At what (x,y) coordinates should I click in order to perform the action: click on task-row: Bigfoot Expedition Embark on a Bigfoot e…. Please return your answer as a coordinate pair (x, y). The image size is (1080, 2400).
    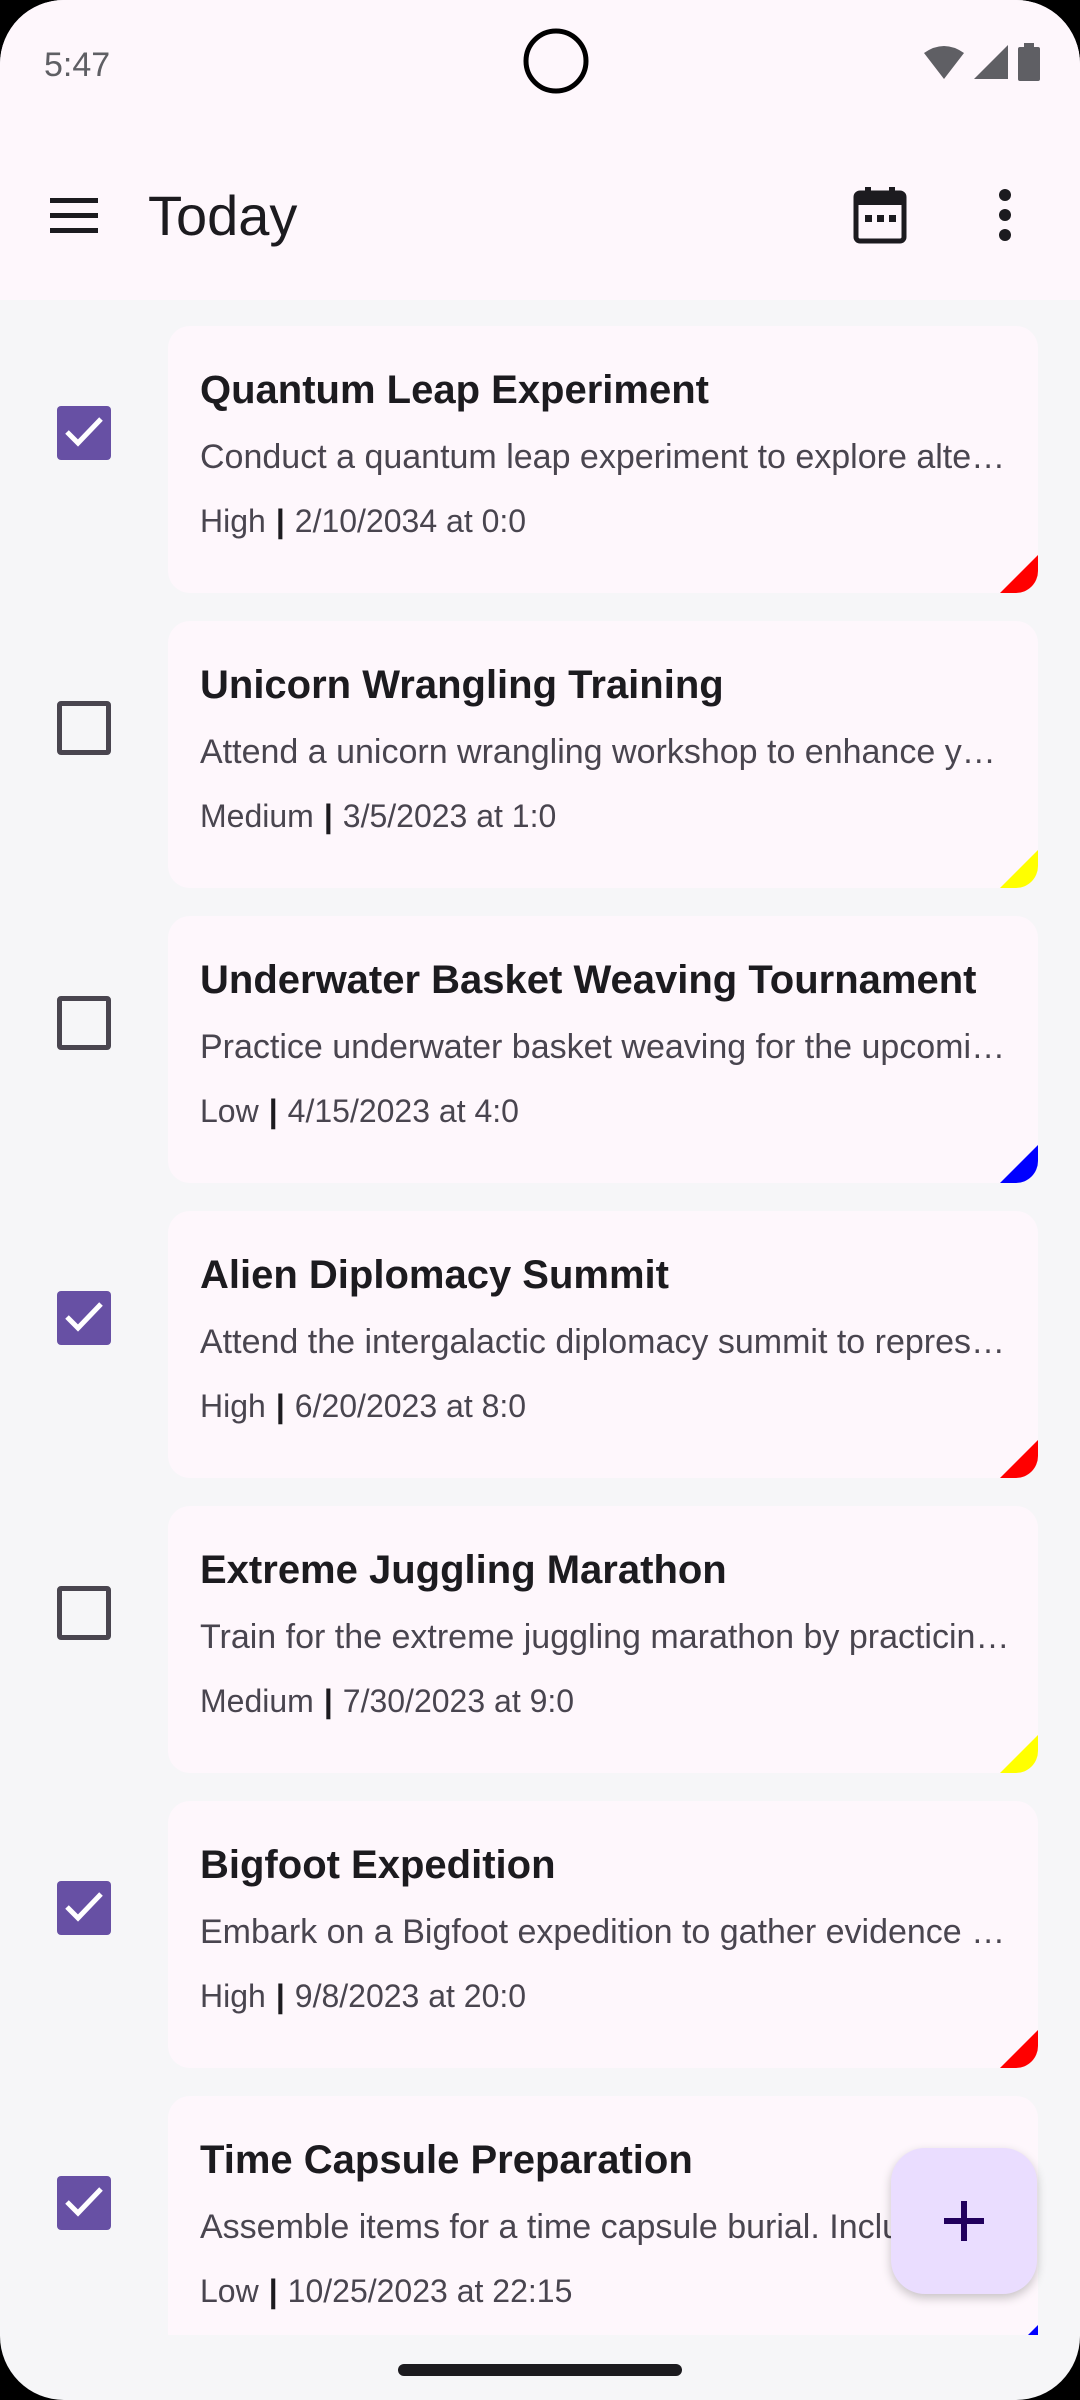
    Looking at the image, I should click on (540, 1921).